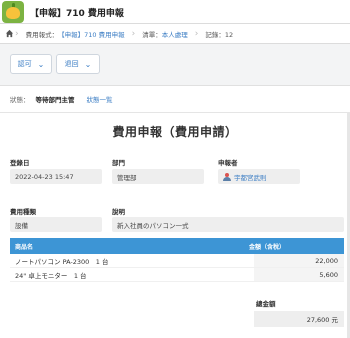 This screenshot has height=338, width=350. Describe the element at coordinates (20, 100) in the screenshot. I see `status-label: 狀態：` at that location.